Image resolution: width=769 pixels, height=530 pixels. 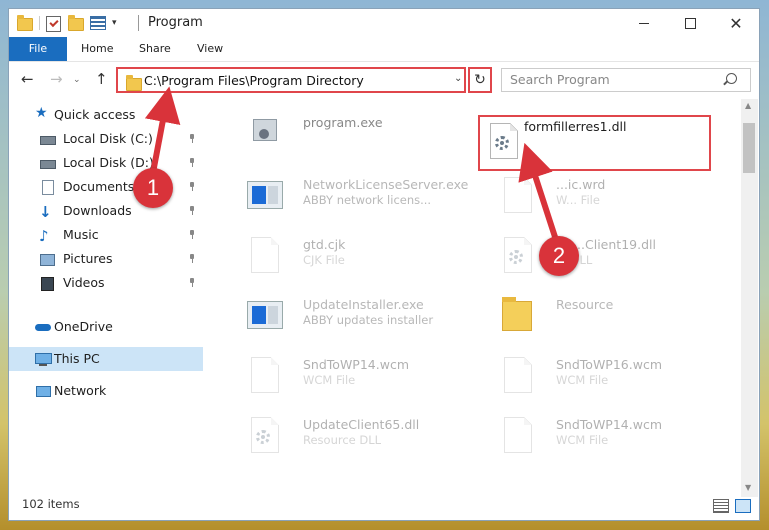 What do you see at coordinates (106, 283) in the screenshot?
I see `sidebar-item-videos: Videos` at bounding box center [106, 283].